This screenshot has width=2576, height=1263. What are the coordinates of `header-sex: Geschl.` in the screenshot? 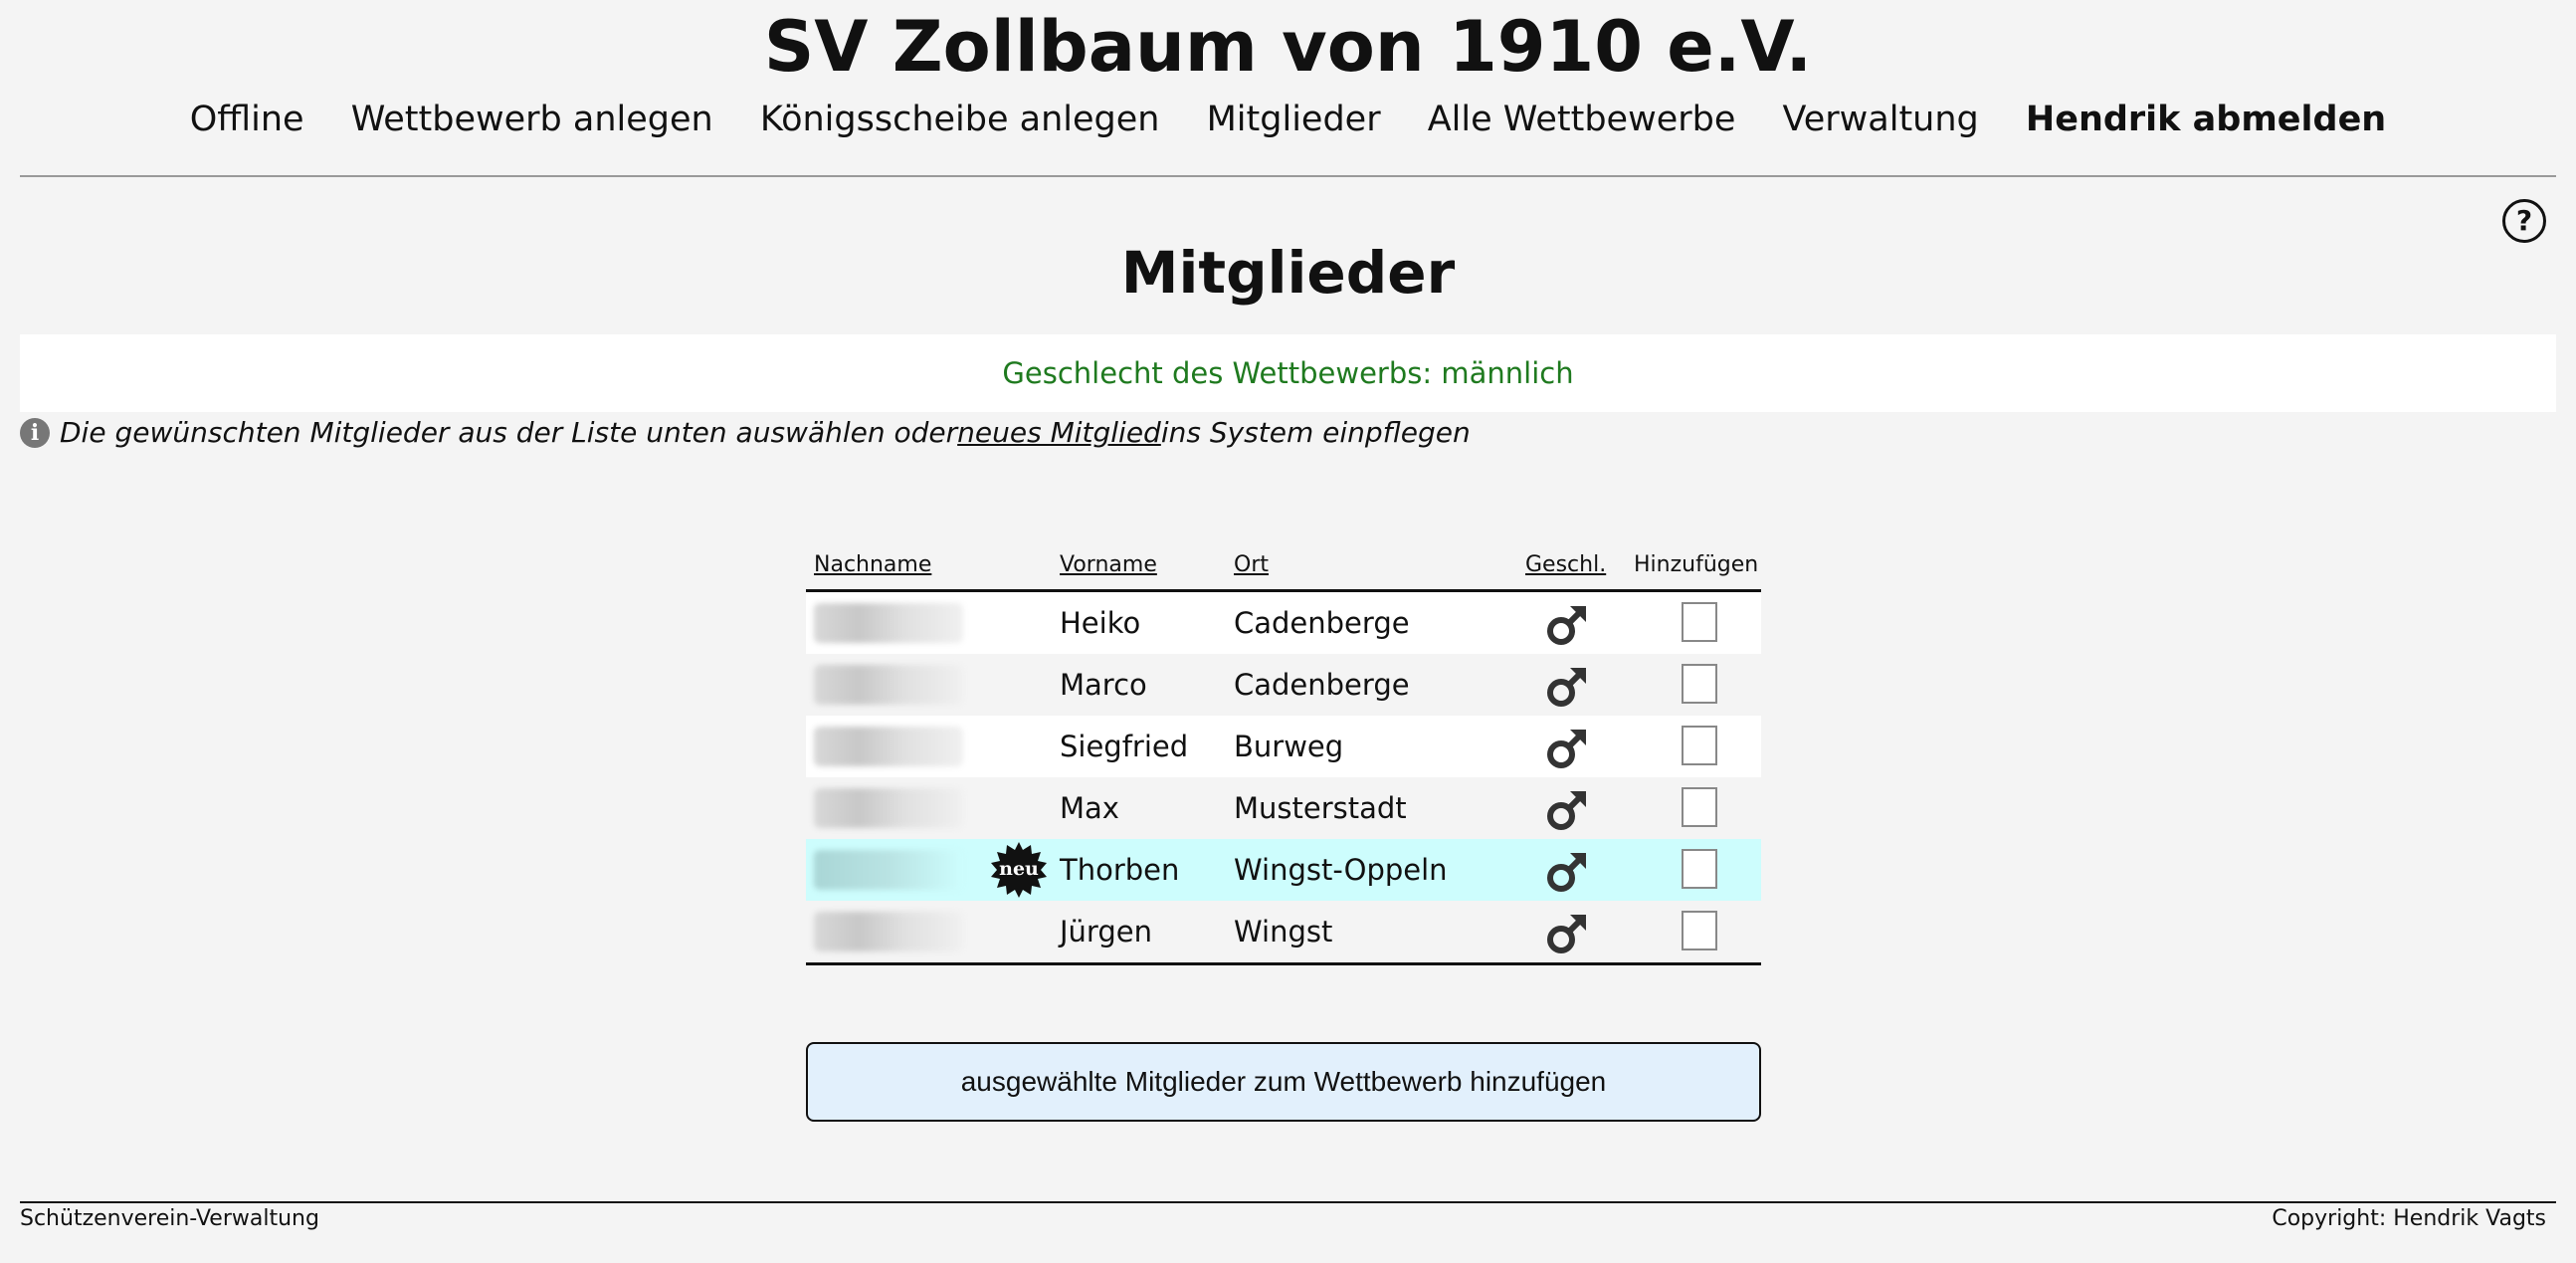 It's located at (1565, 564).